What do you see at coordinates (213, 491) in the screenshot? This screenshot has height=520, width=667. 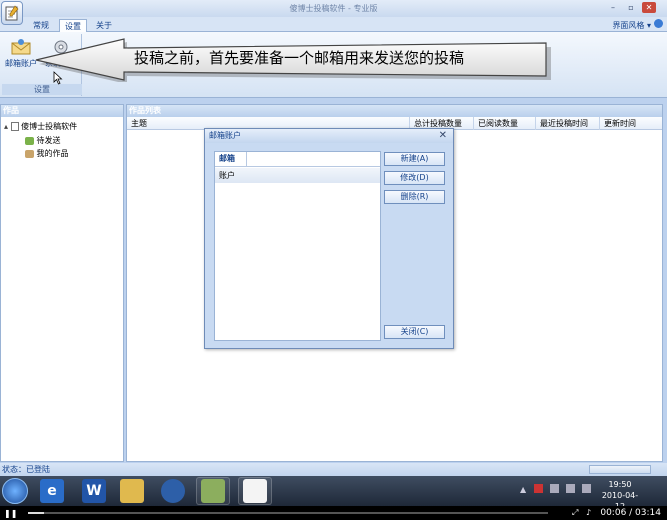 I see `app-icon` at bounding box center [213, 491].